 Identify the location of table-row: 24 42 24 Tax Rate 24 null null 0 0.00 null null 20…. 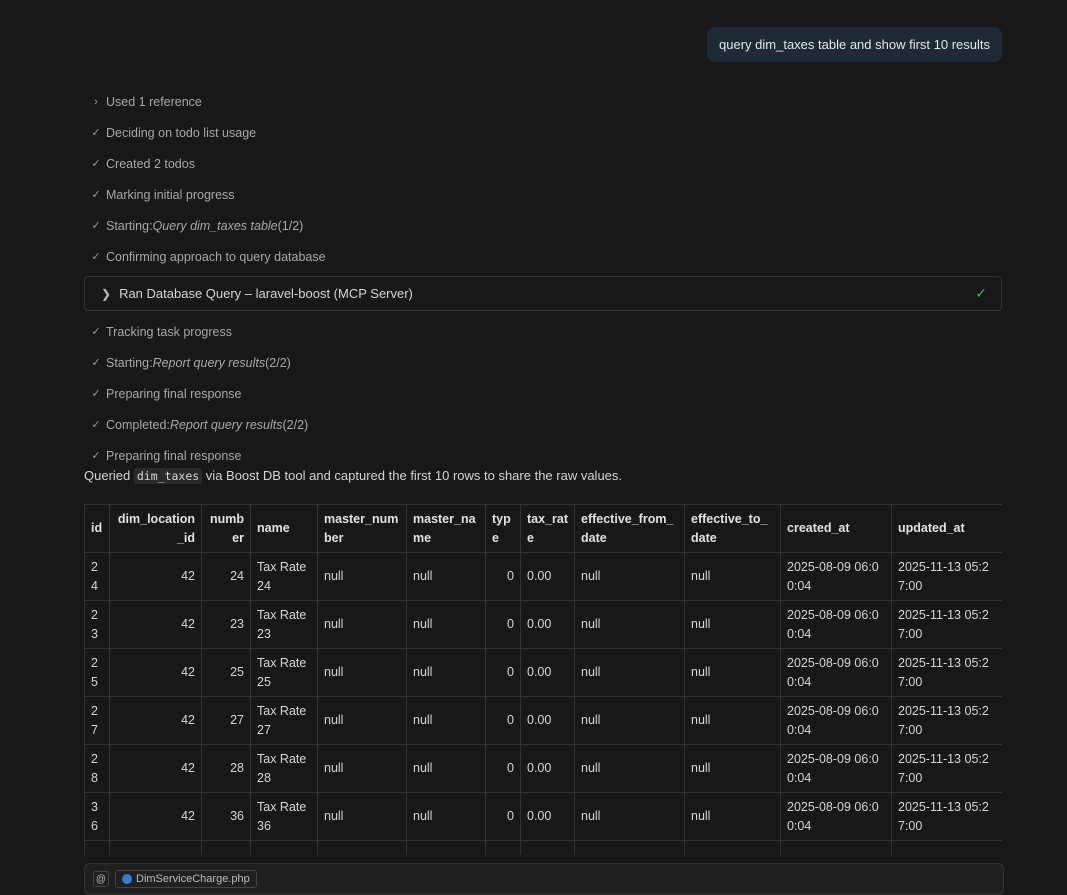
(543, 576).